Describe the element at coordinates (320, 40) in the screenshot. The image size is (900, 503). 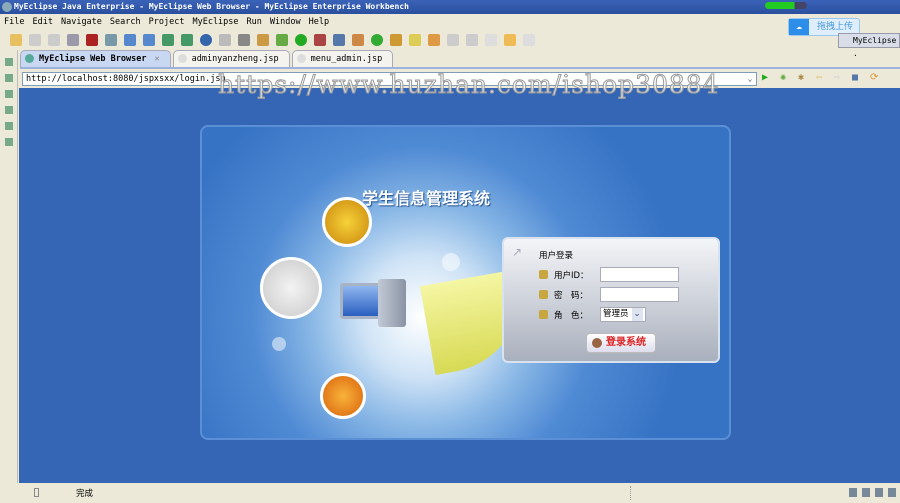
I see `external-tools-icon` at that location.